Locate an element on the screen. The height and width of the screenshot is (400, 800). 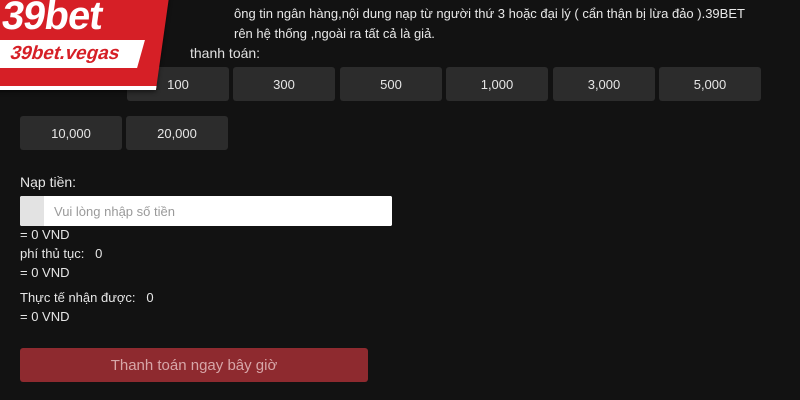
fee-converted: = 0 VND is located at coordinates (45, 272).